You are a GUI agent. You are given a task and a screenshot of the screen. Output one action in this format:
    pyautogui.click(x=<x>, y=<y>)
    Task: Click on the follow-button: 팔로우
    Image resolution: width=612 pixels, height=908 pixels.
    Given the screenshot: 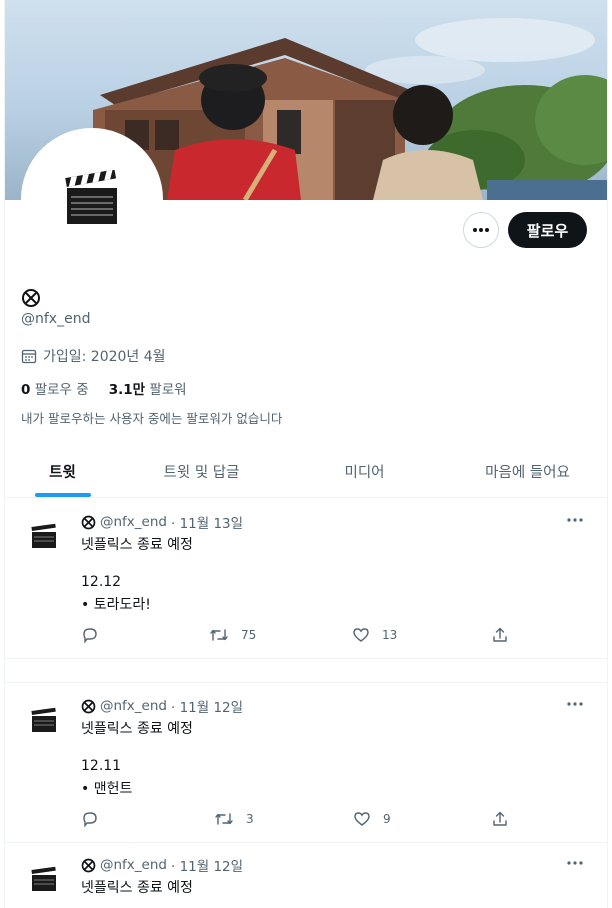 What is the action you would take?
    pyautogui.click(x=547, y=230)
    